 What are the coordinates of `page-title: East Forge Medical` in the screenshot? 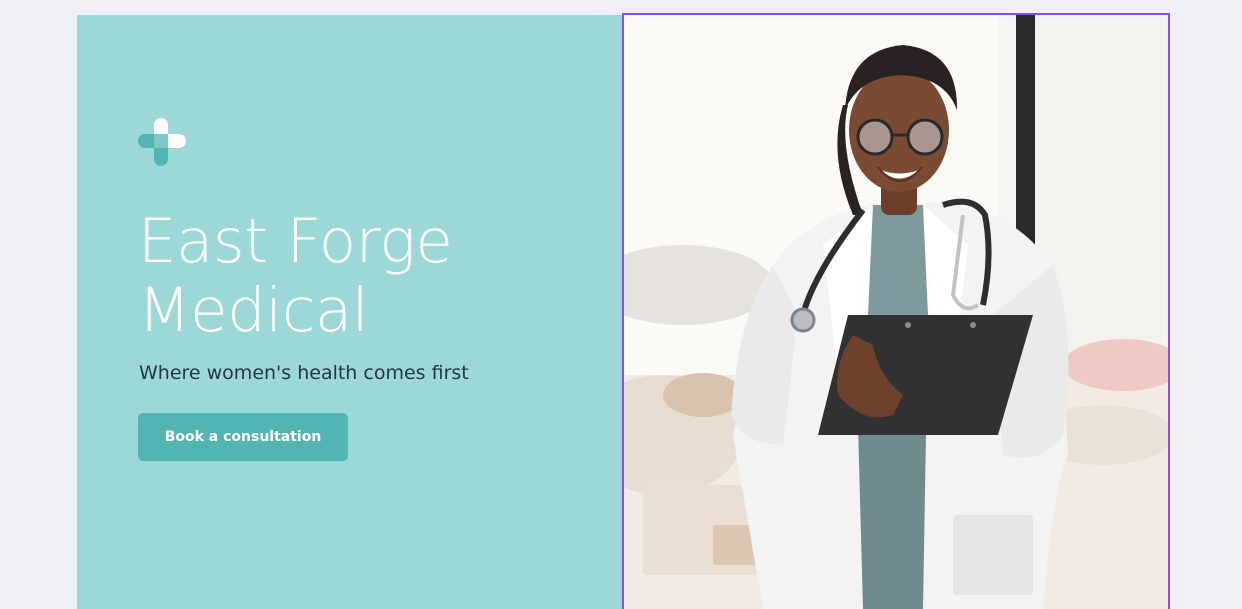 It's located at (295, 276).